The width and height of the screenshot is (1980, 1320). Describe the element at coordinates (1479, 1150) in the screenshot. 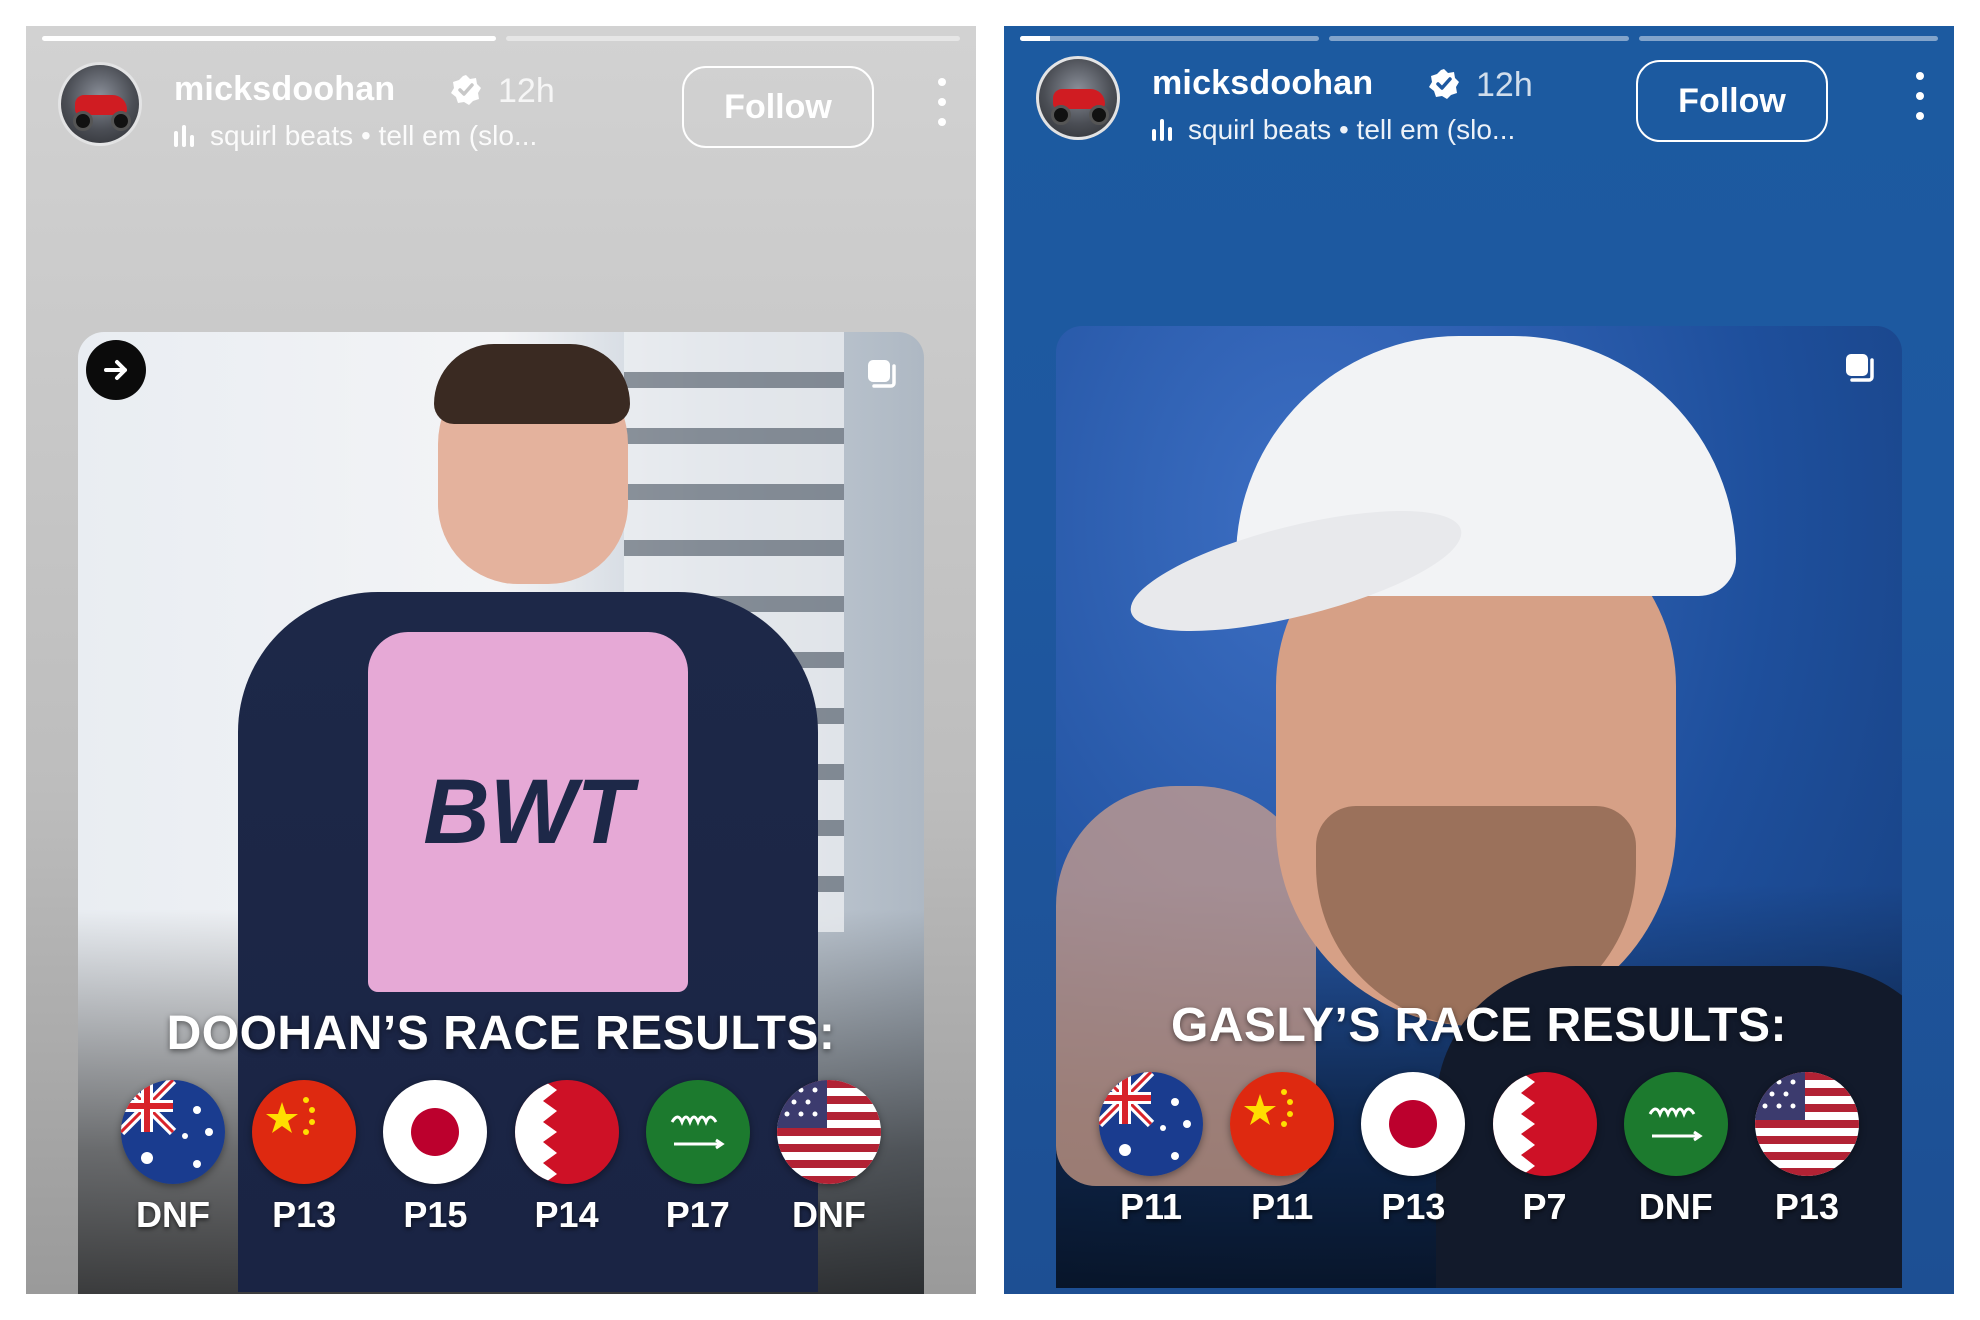

I see `results-row: P11 P11 P13 P7 DNF P13` at that location.